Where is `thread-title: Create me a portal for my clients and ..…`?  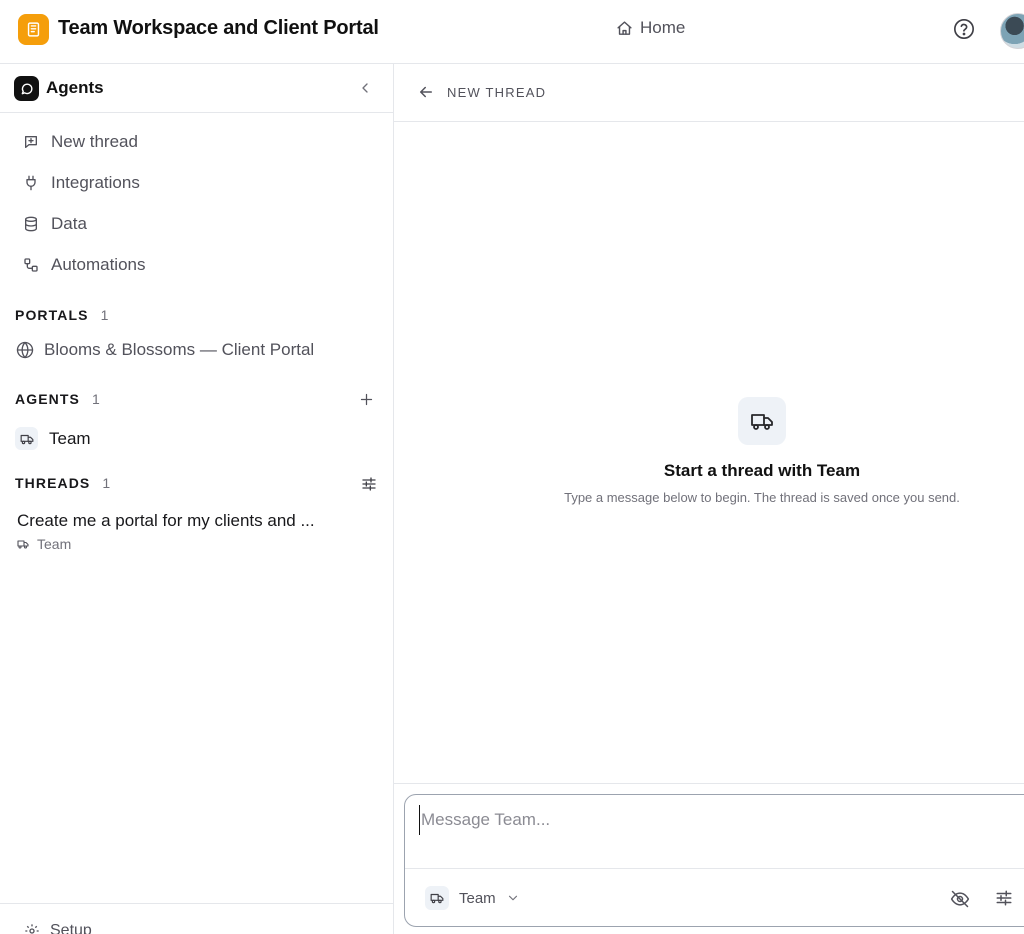 thread-title: Create me a portal for my clients and ..… is located at coordinates (166, 520).